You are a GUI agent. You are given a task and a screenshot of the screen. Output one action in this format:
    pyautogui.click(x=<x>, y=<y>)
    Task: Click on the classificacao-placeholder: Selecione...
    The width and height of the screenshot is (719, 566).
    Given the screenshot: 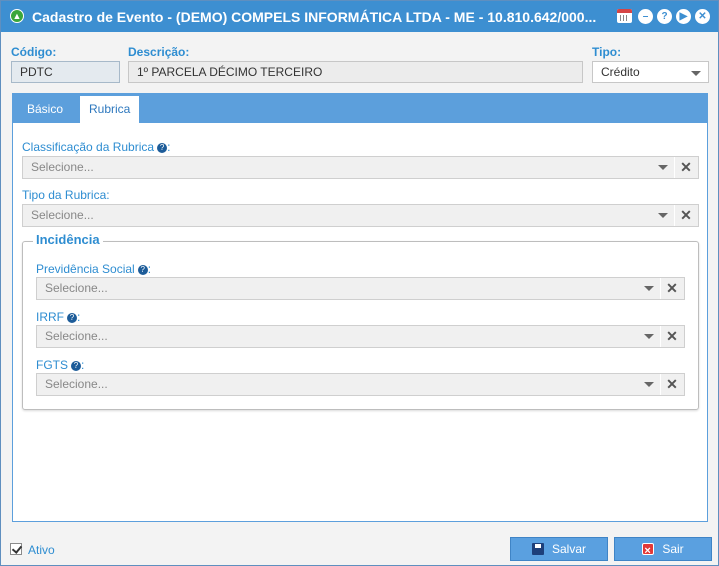 What is the action you would take?
    pyautogui.click(x=62, y=167)
    